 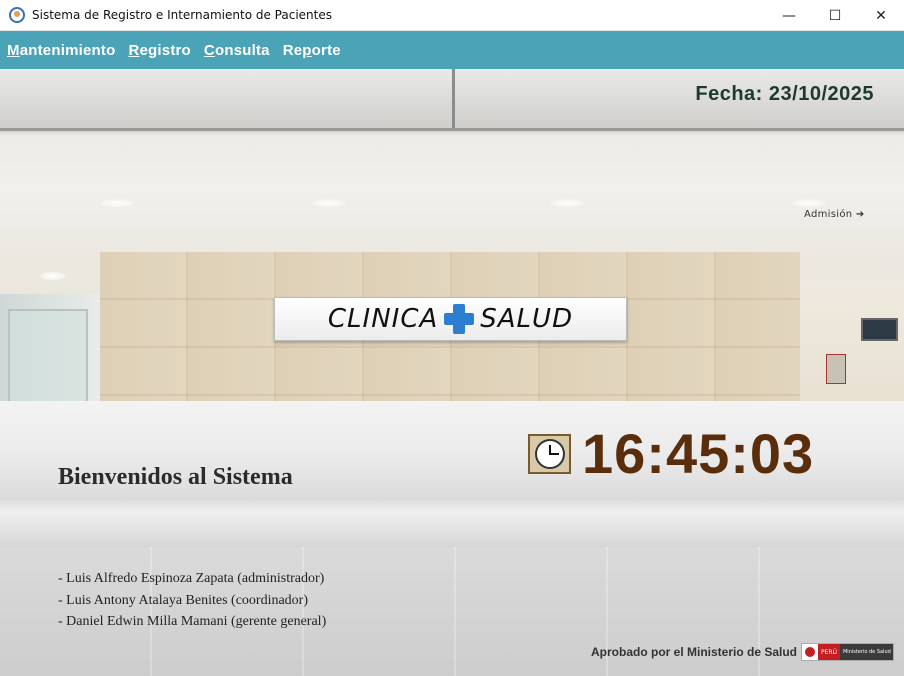 What do you see at coordinates (829, 652) in the screenshot?
I see `badge-country: PERÚ` at bounding box center [829, 652].